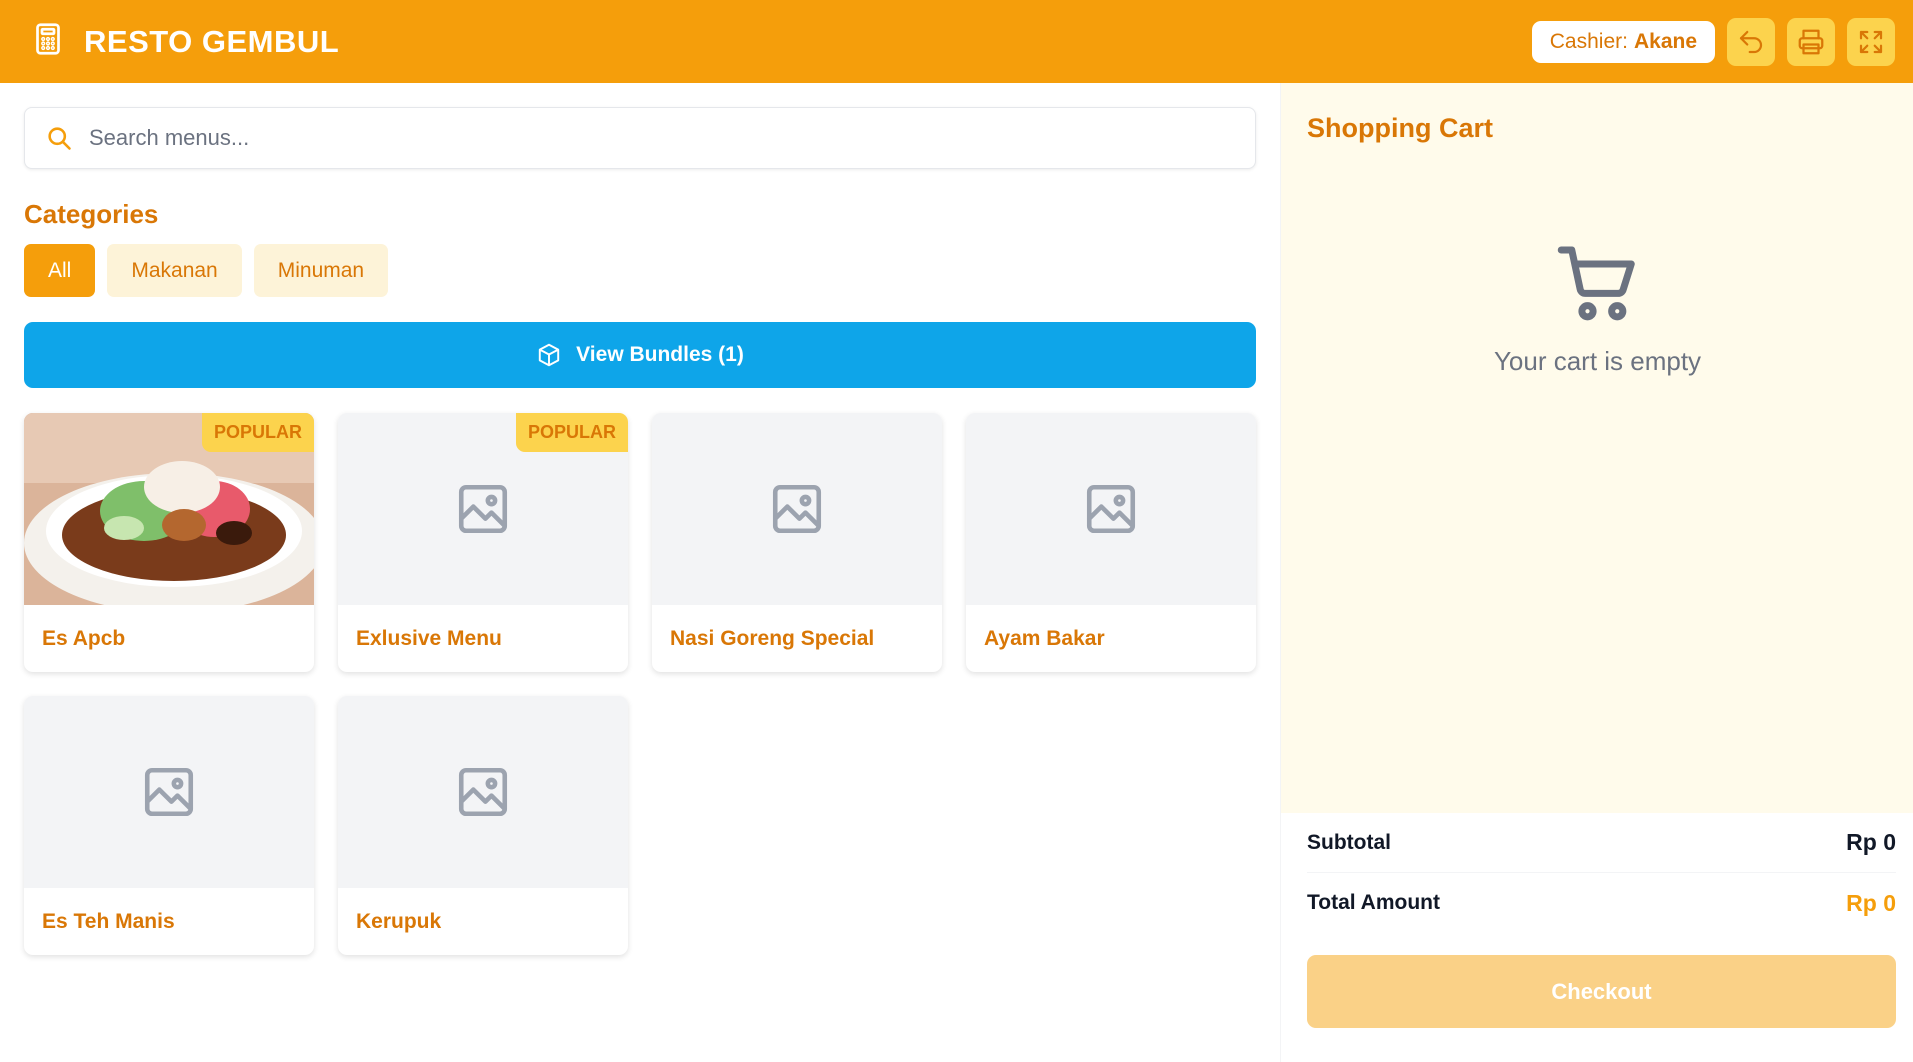 The height and width of the screenshot is (1062, 1913). Describe the element at coordinates (1044, 638) in the screenshot. I see `menu-item-name: Ayam Bakar` at that location.